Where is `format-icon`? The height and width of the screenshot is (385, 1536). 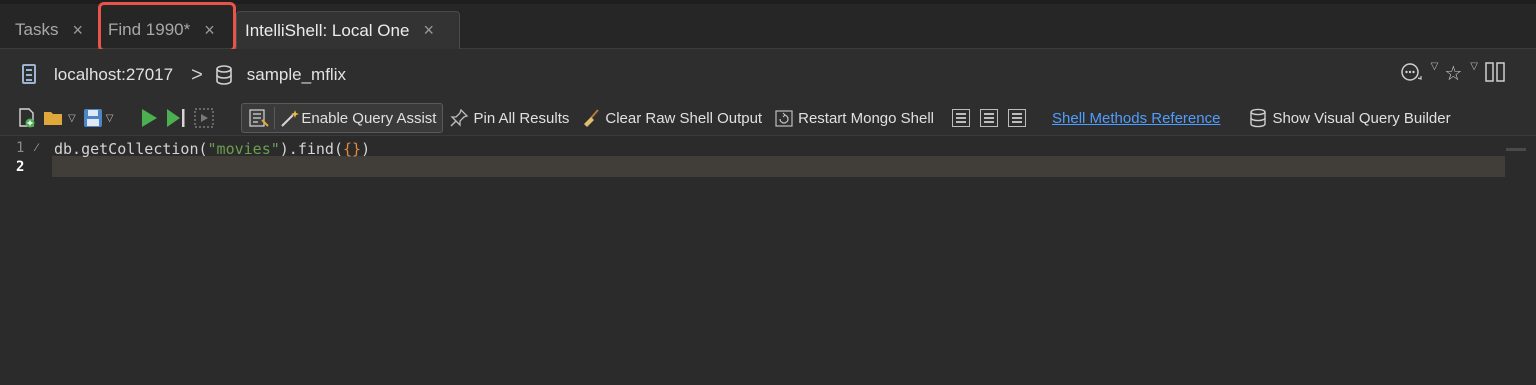
format-icon is located at coordinates (961, 118).